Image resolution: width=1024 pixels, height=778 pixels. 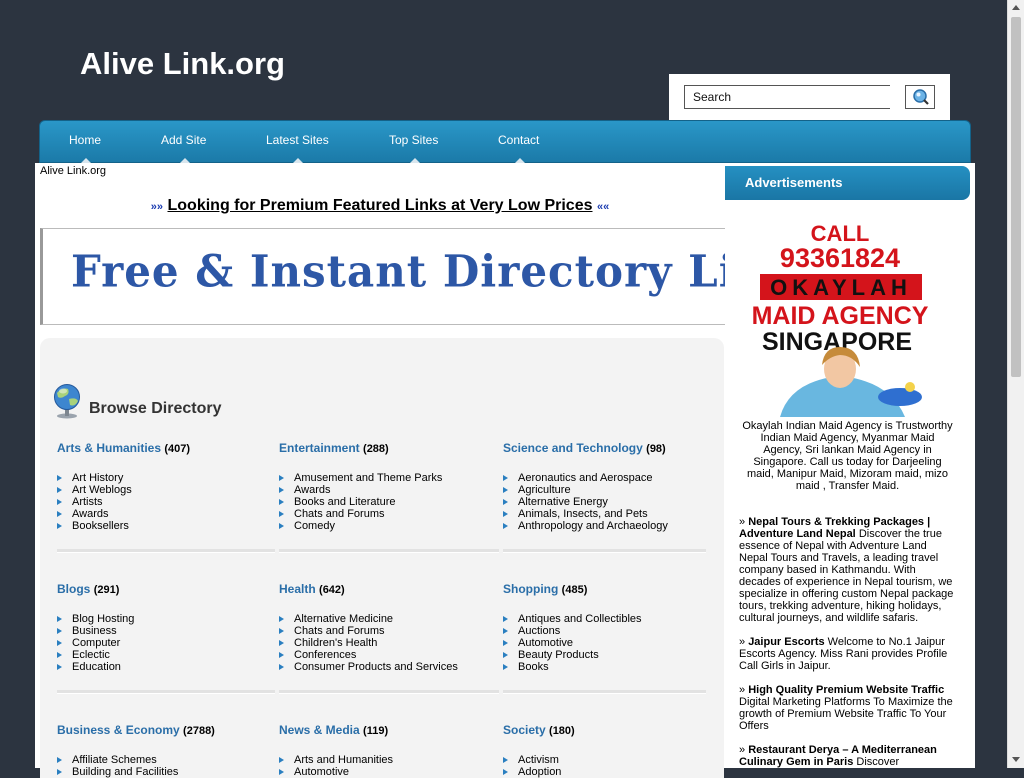 I want to click on subcategory-link: Artists, so click(x=164, y=502).